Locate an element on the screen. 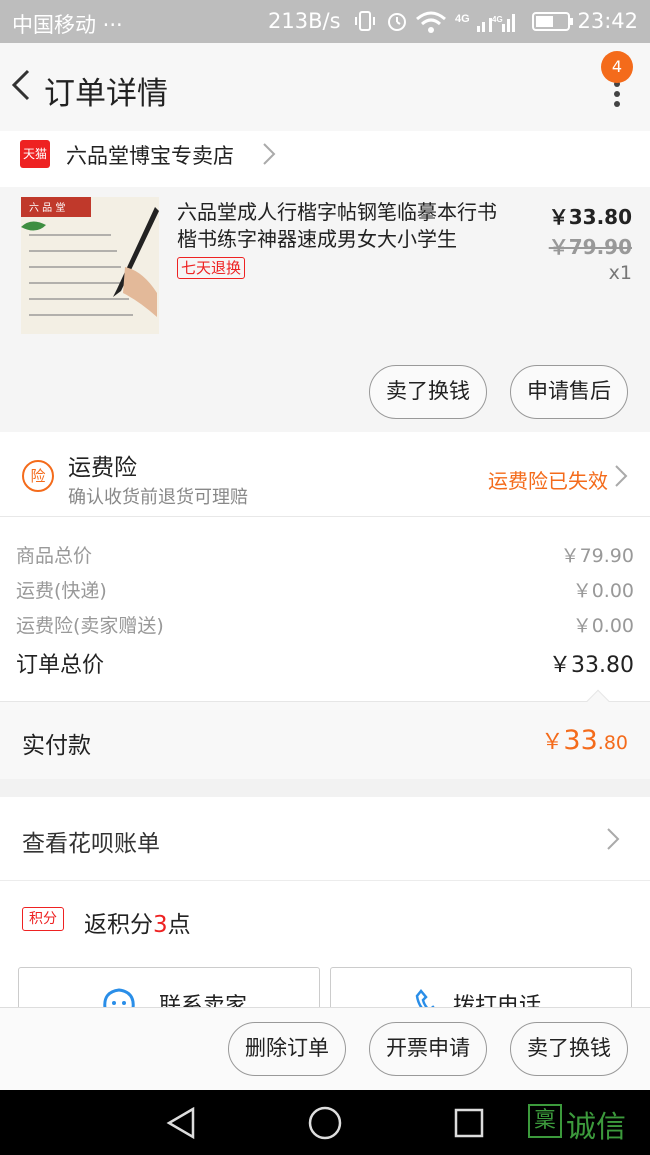 Image resolution: width=650 pixels, height=1155 pixels. apply-after-sales-button: 申请售后 is located at coordinates (569, 392).